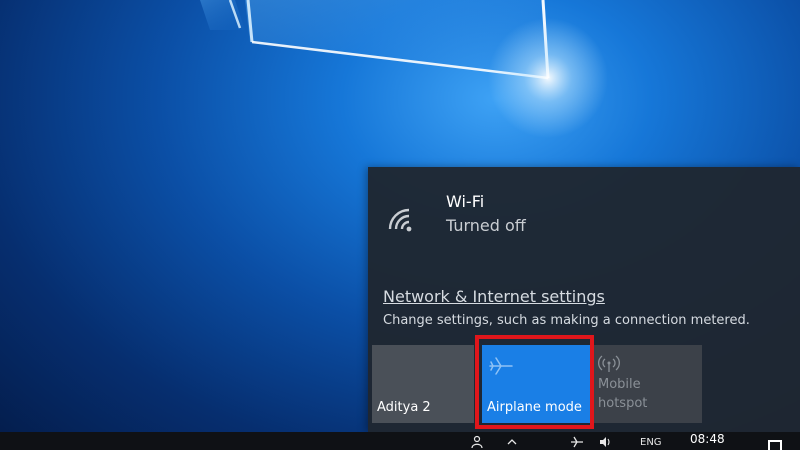 The width and height of the screenshot is (800, 450). What do you see at coordinates (477, 442) in the screenshot?
I see `person-icon` at bounding box center [477, 442].